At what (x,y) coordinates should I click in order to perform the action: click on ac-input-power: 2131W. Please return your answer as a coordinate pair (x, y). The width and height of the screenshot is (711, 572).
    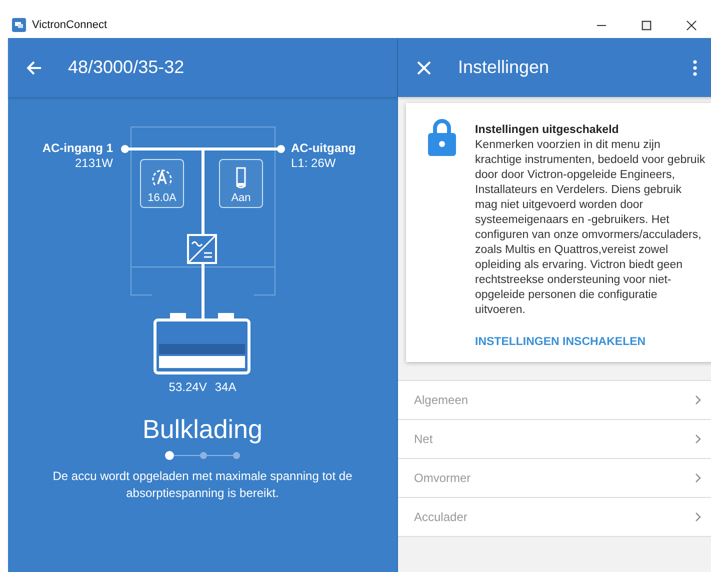
    Looking at the image, I should click on (93, 163).